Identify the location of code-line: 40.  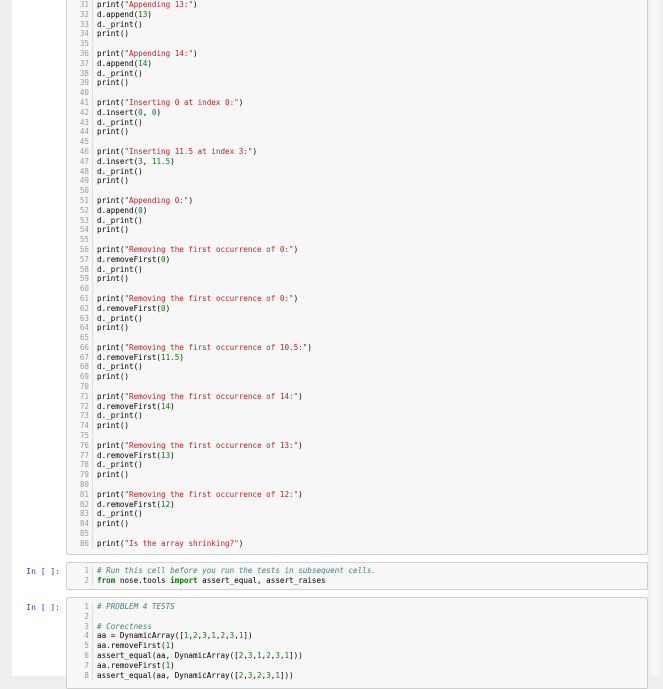
(357, 93).